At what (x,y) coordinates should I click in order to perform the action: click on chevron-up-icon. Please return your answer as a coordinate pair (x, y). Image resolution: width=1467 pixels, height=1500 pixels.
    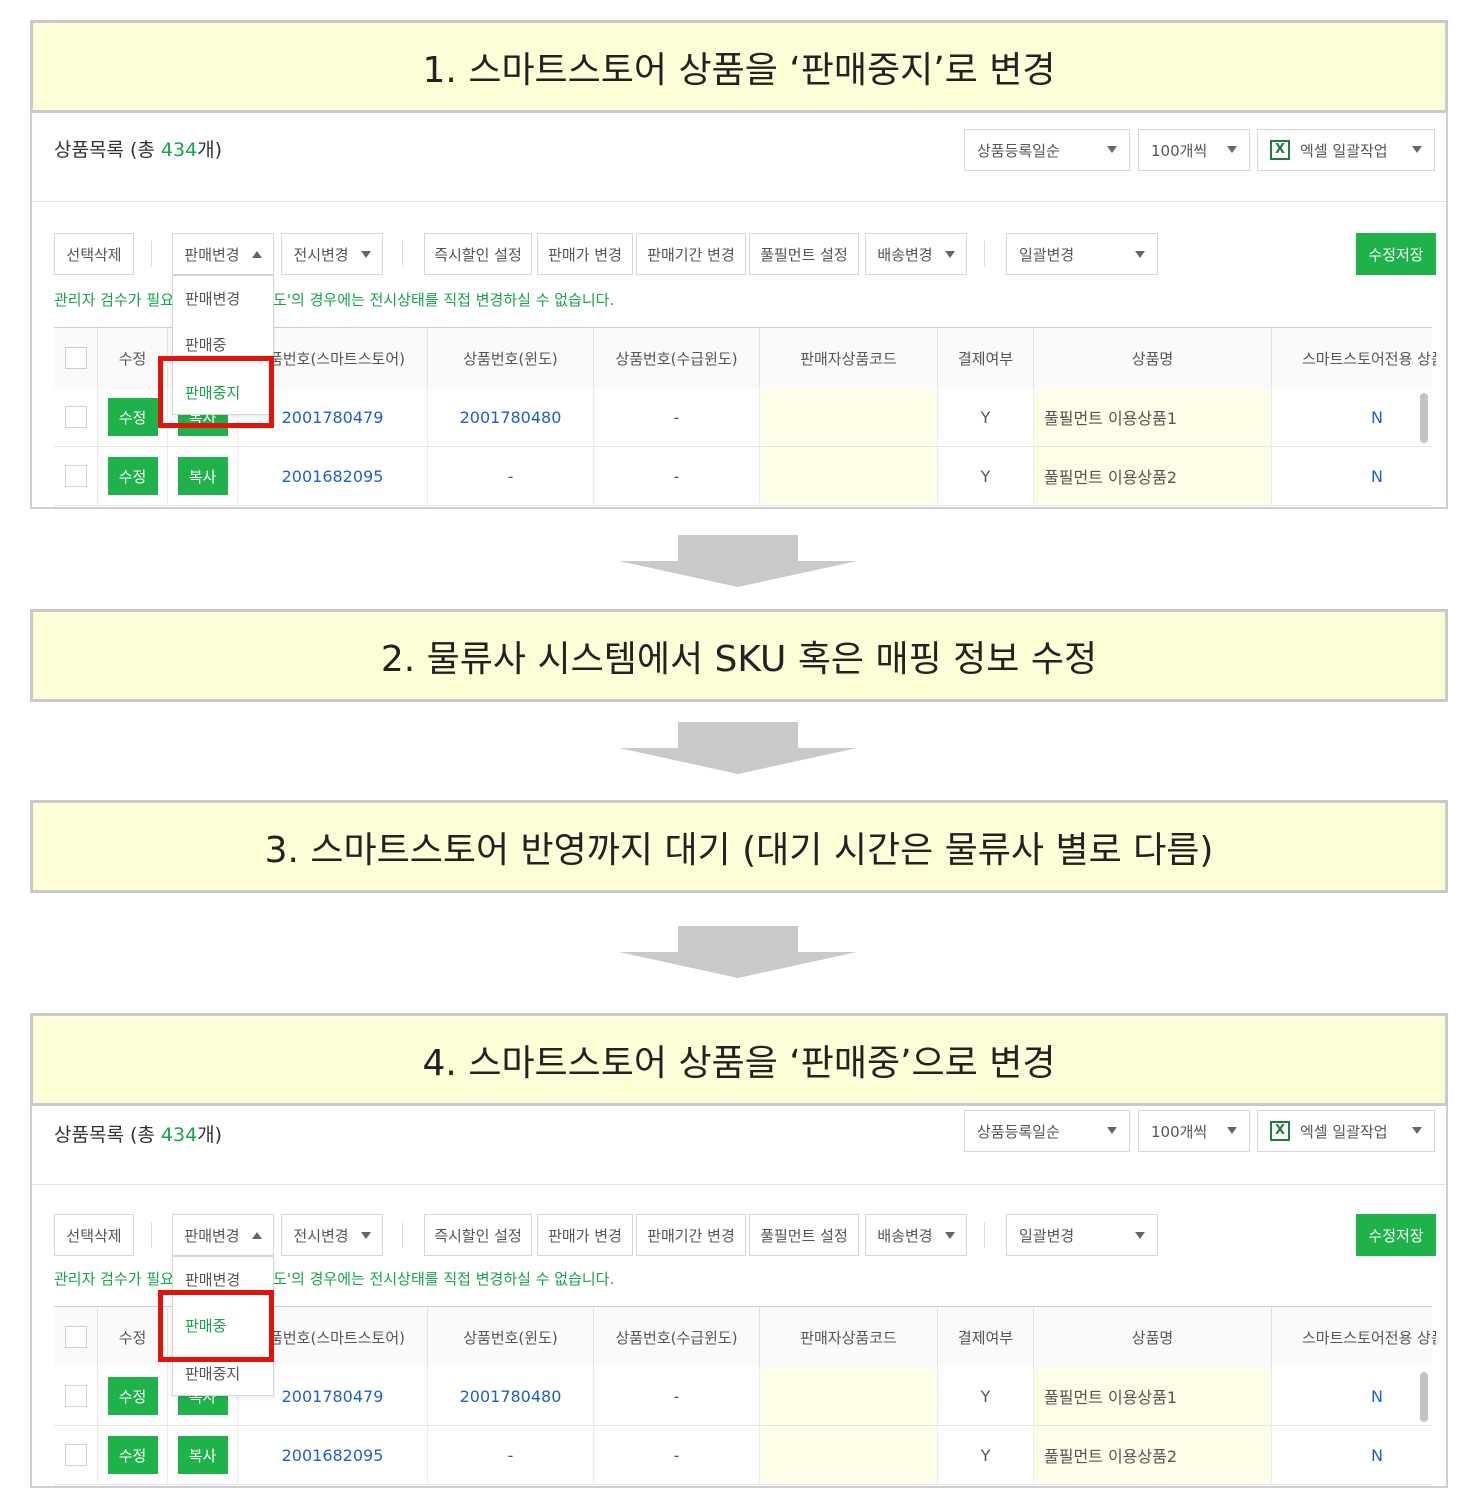
    Looking at the image, I should click on (256, 254).